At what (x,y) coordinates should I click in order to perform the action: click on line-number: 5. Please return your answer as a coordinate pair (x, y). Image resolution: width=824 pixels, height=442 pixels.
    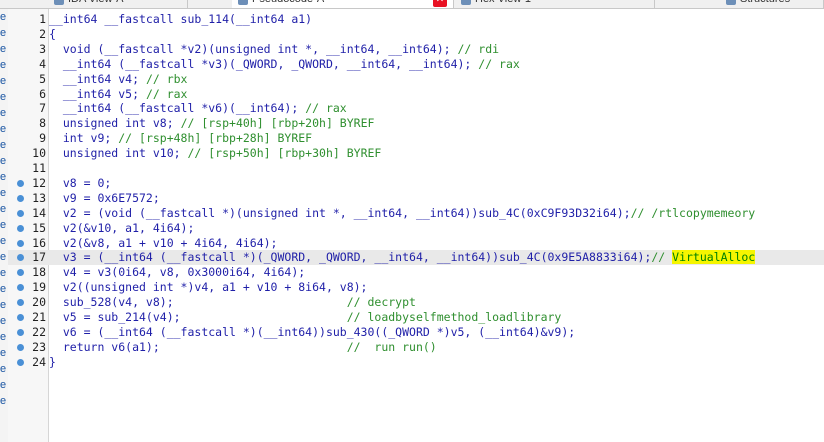
    Looking at the image, I should click on (42, 78).